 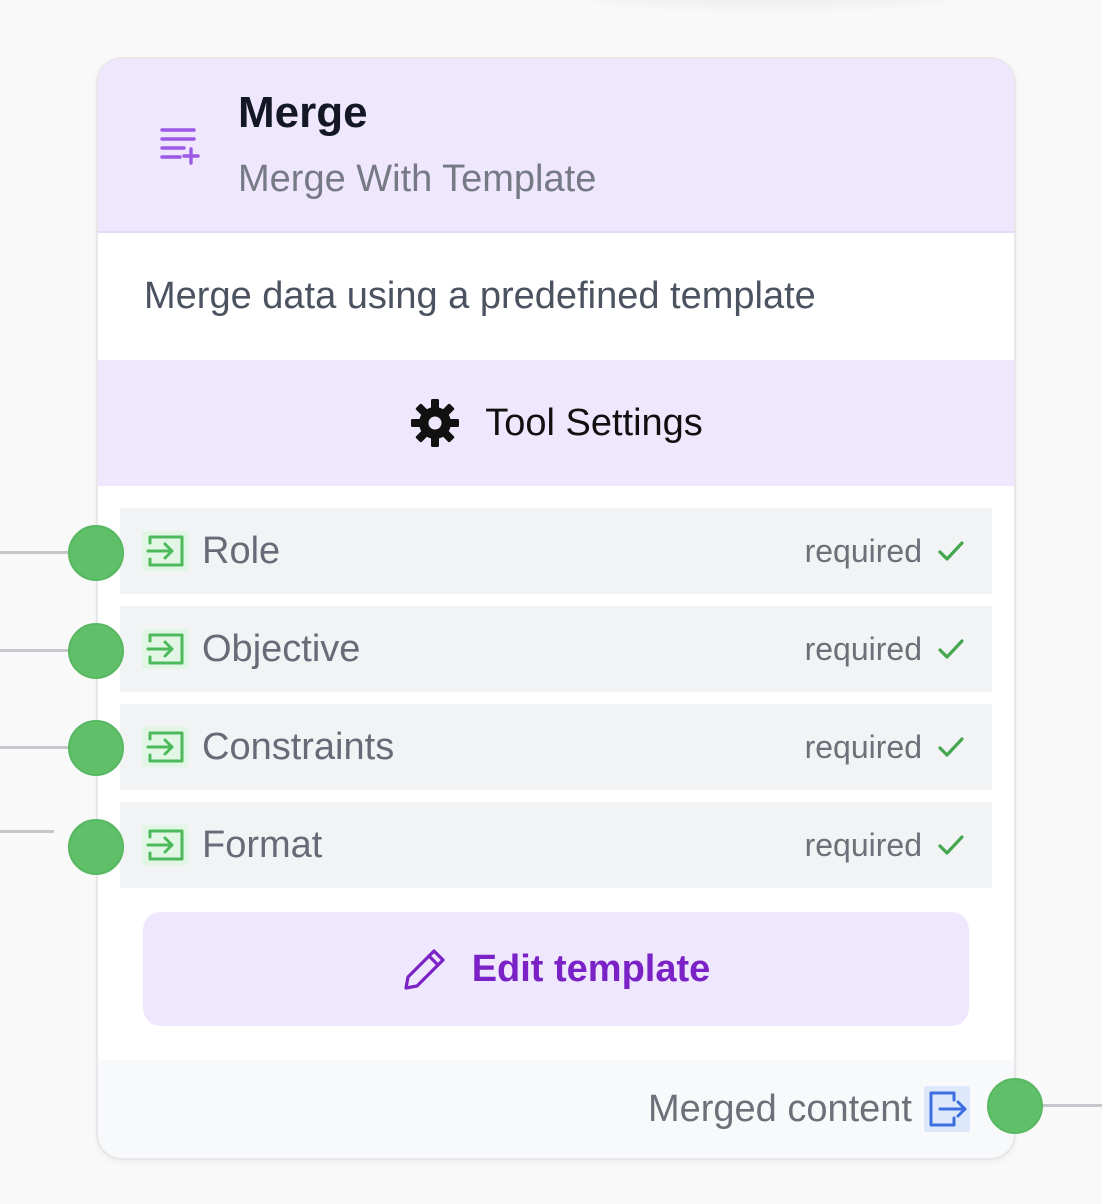 I want to click on input-row-format: Format required, so click(x=556, y=845).